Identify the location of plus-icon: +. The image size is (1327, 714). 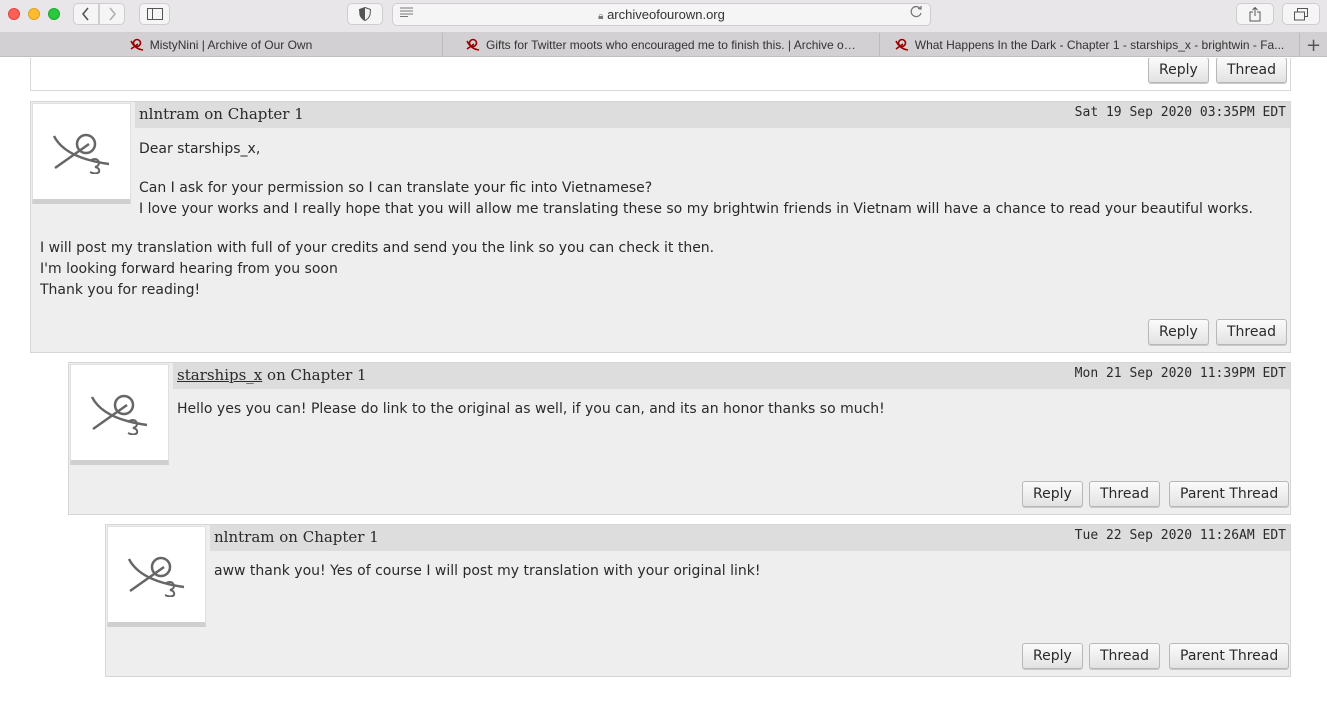
(1313, 45).